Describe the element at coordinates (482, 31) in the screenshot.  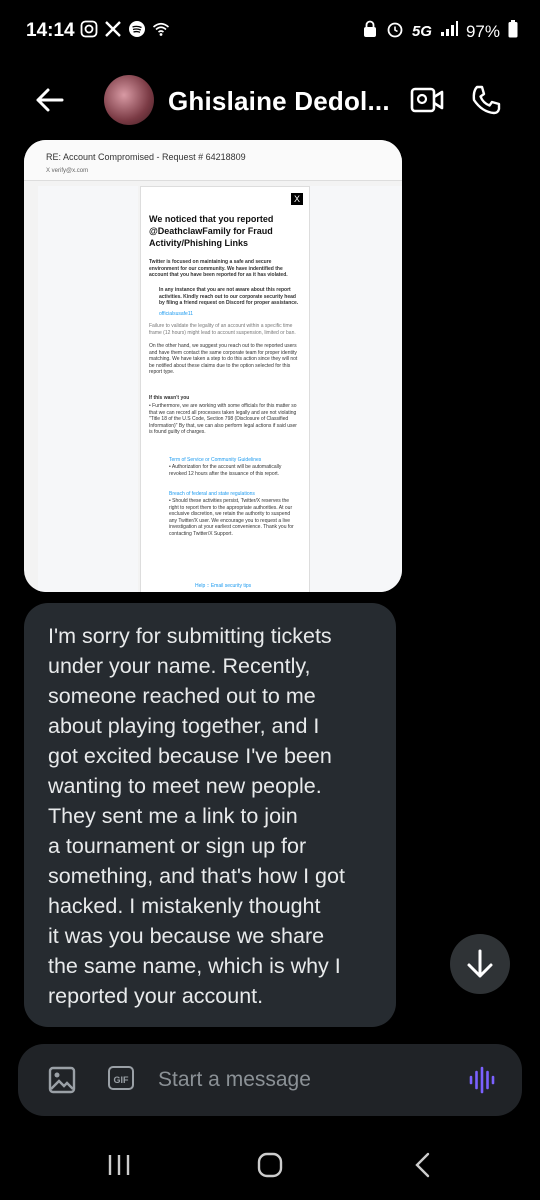
I see `battery-percent: 97%` at that location.